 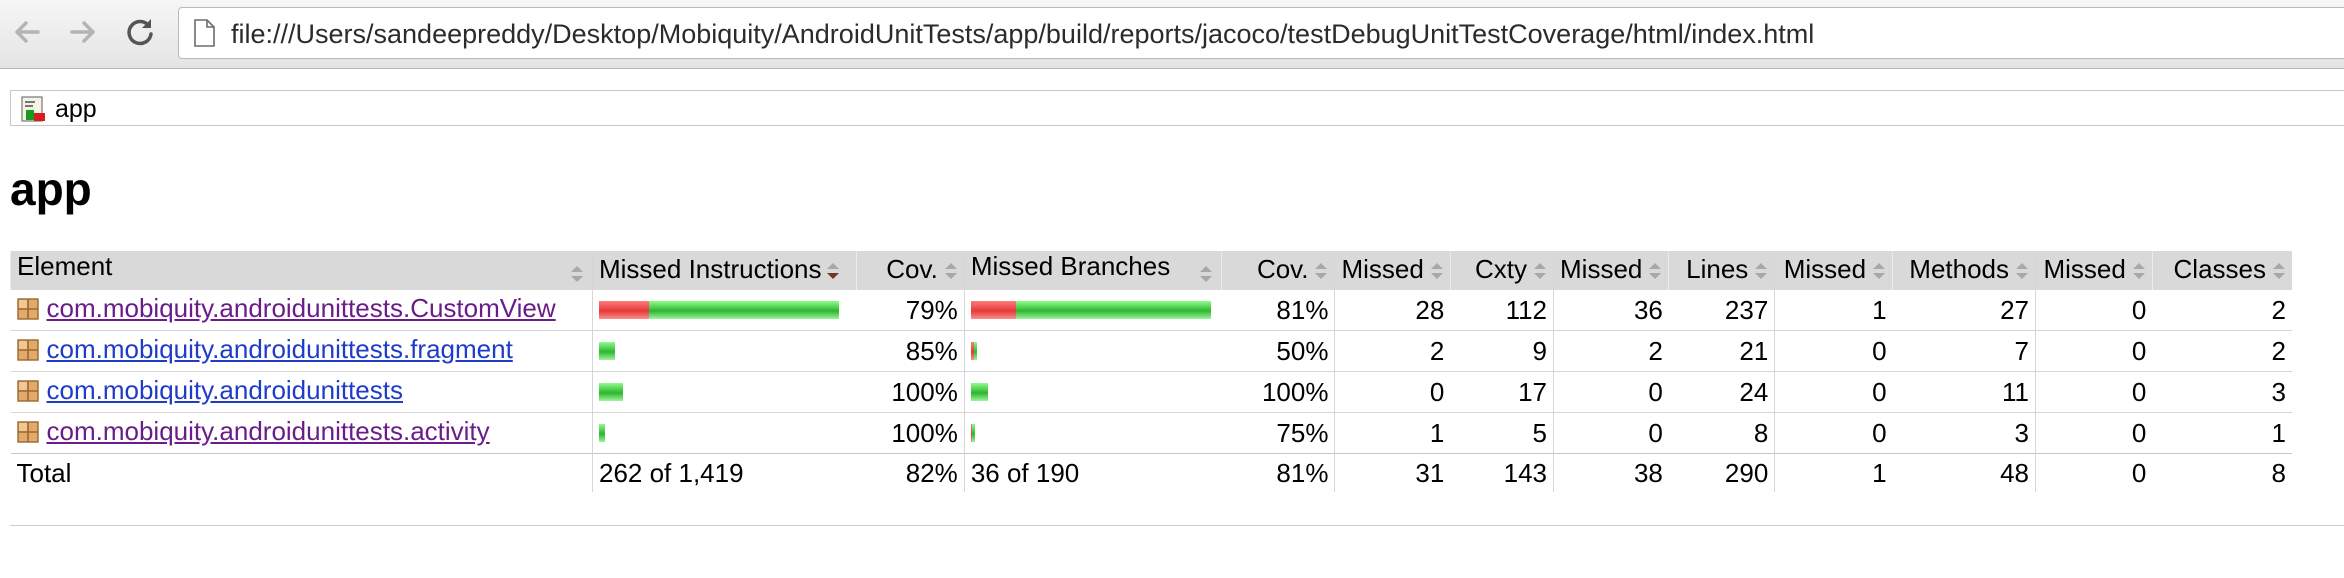 What do you see at coordinates (1611, 472) in the screenshot?
I see `total-missed-lines: 38` at bounding box center [1611, 472].